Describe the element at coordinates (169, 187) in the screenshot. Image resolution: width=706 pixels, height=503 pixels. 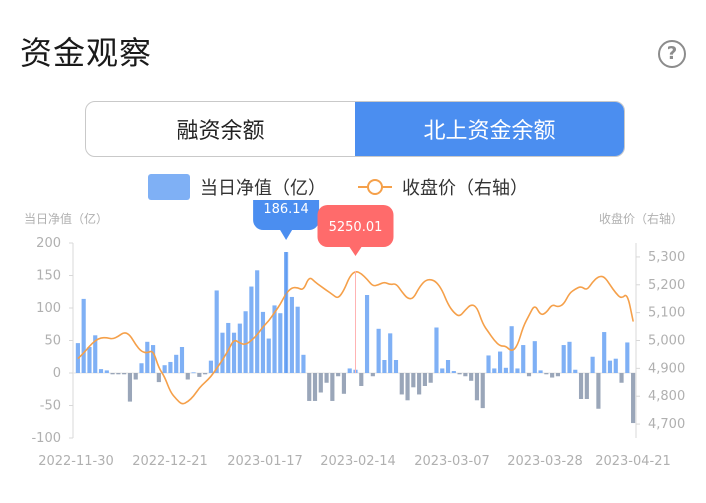
I see `bar-legend-swatch` at that location.